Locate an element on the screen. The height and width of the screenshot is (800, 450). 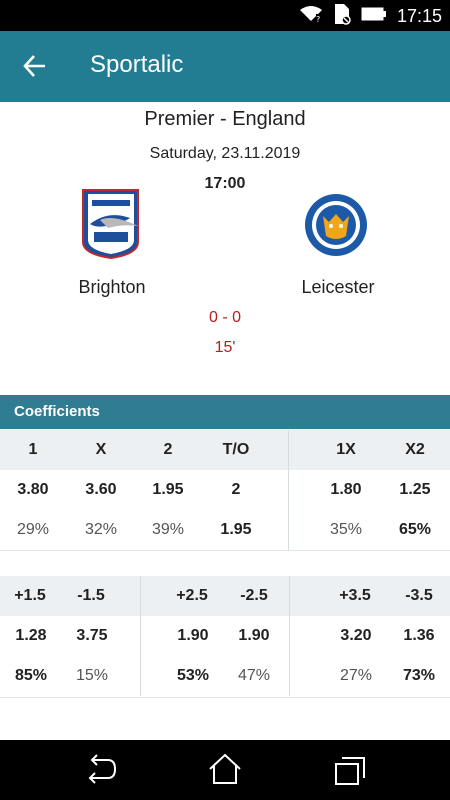
arrow-left-icon is located at coordinates (35, 66).